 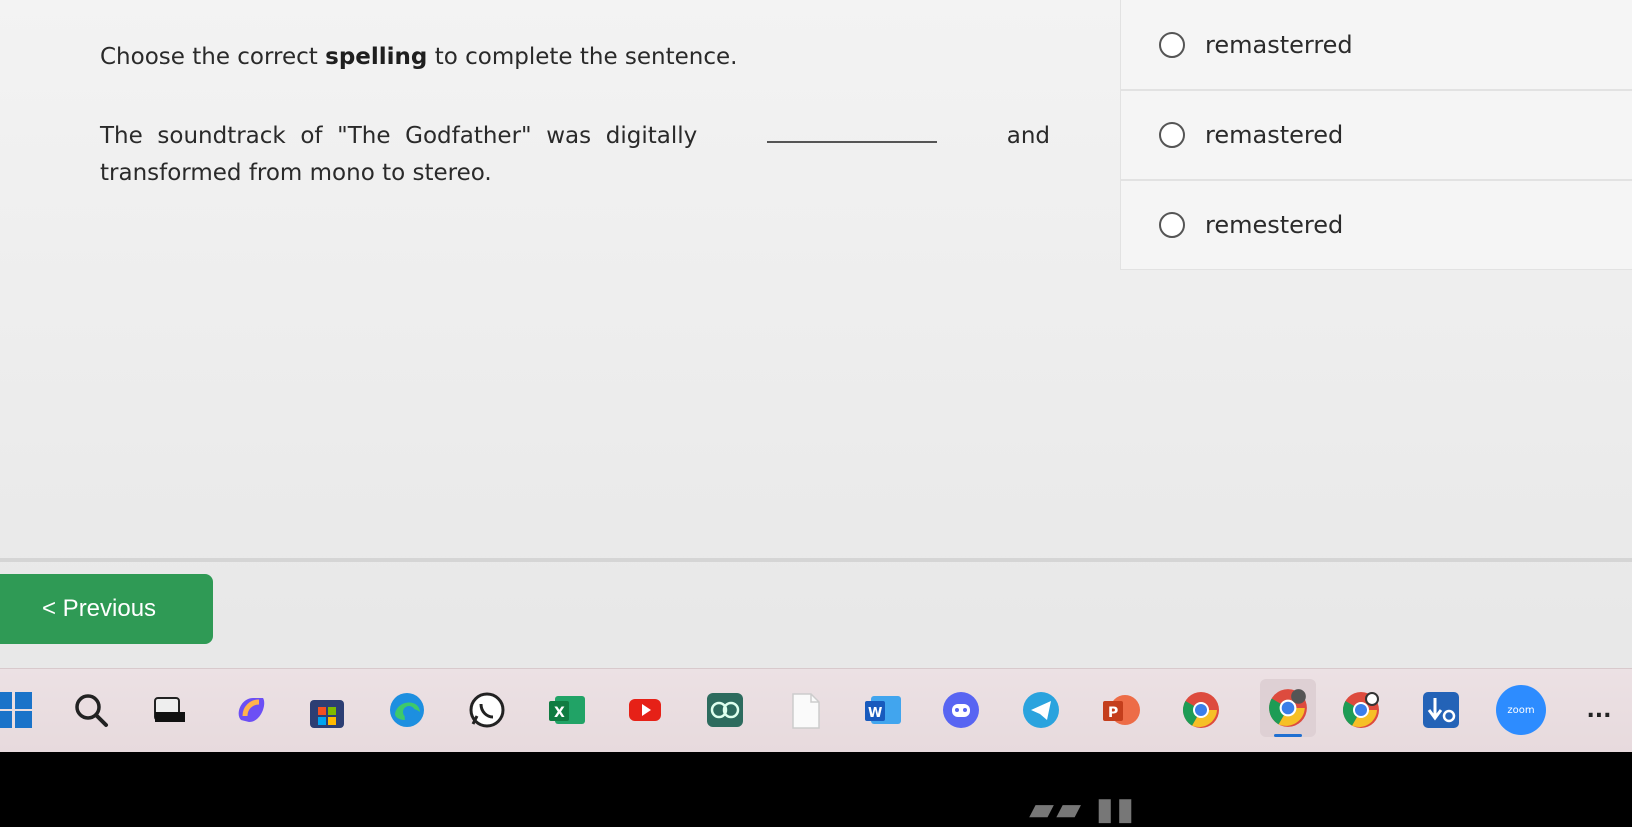 I want to click on download-app-icon, so click(x=1441, y=710).